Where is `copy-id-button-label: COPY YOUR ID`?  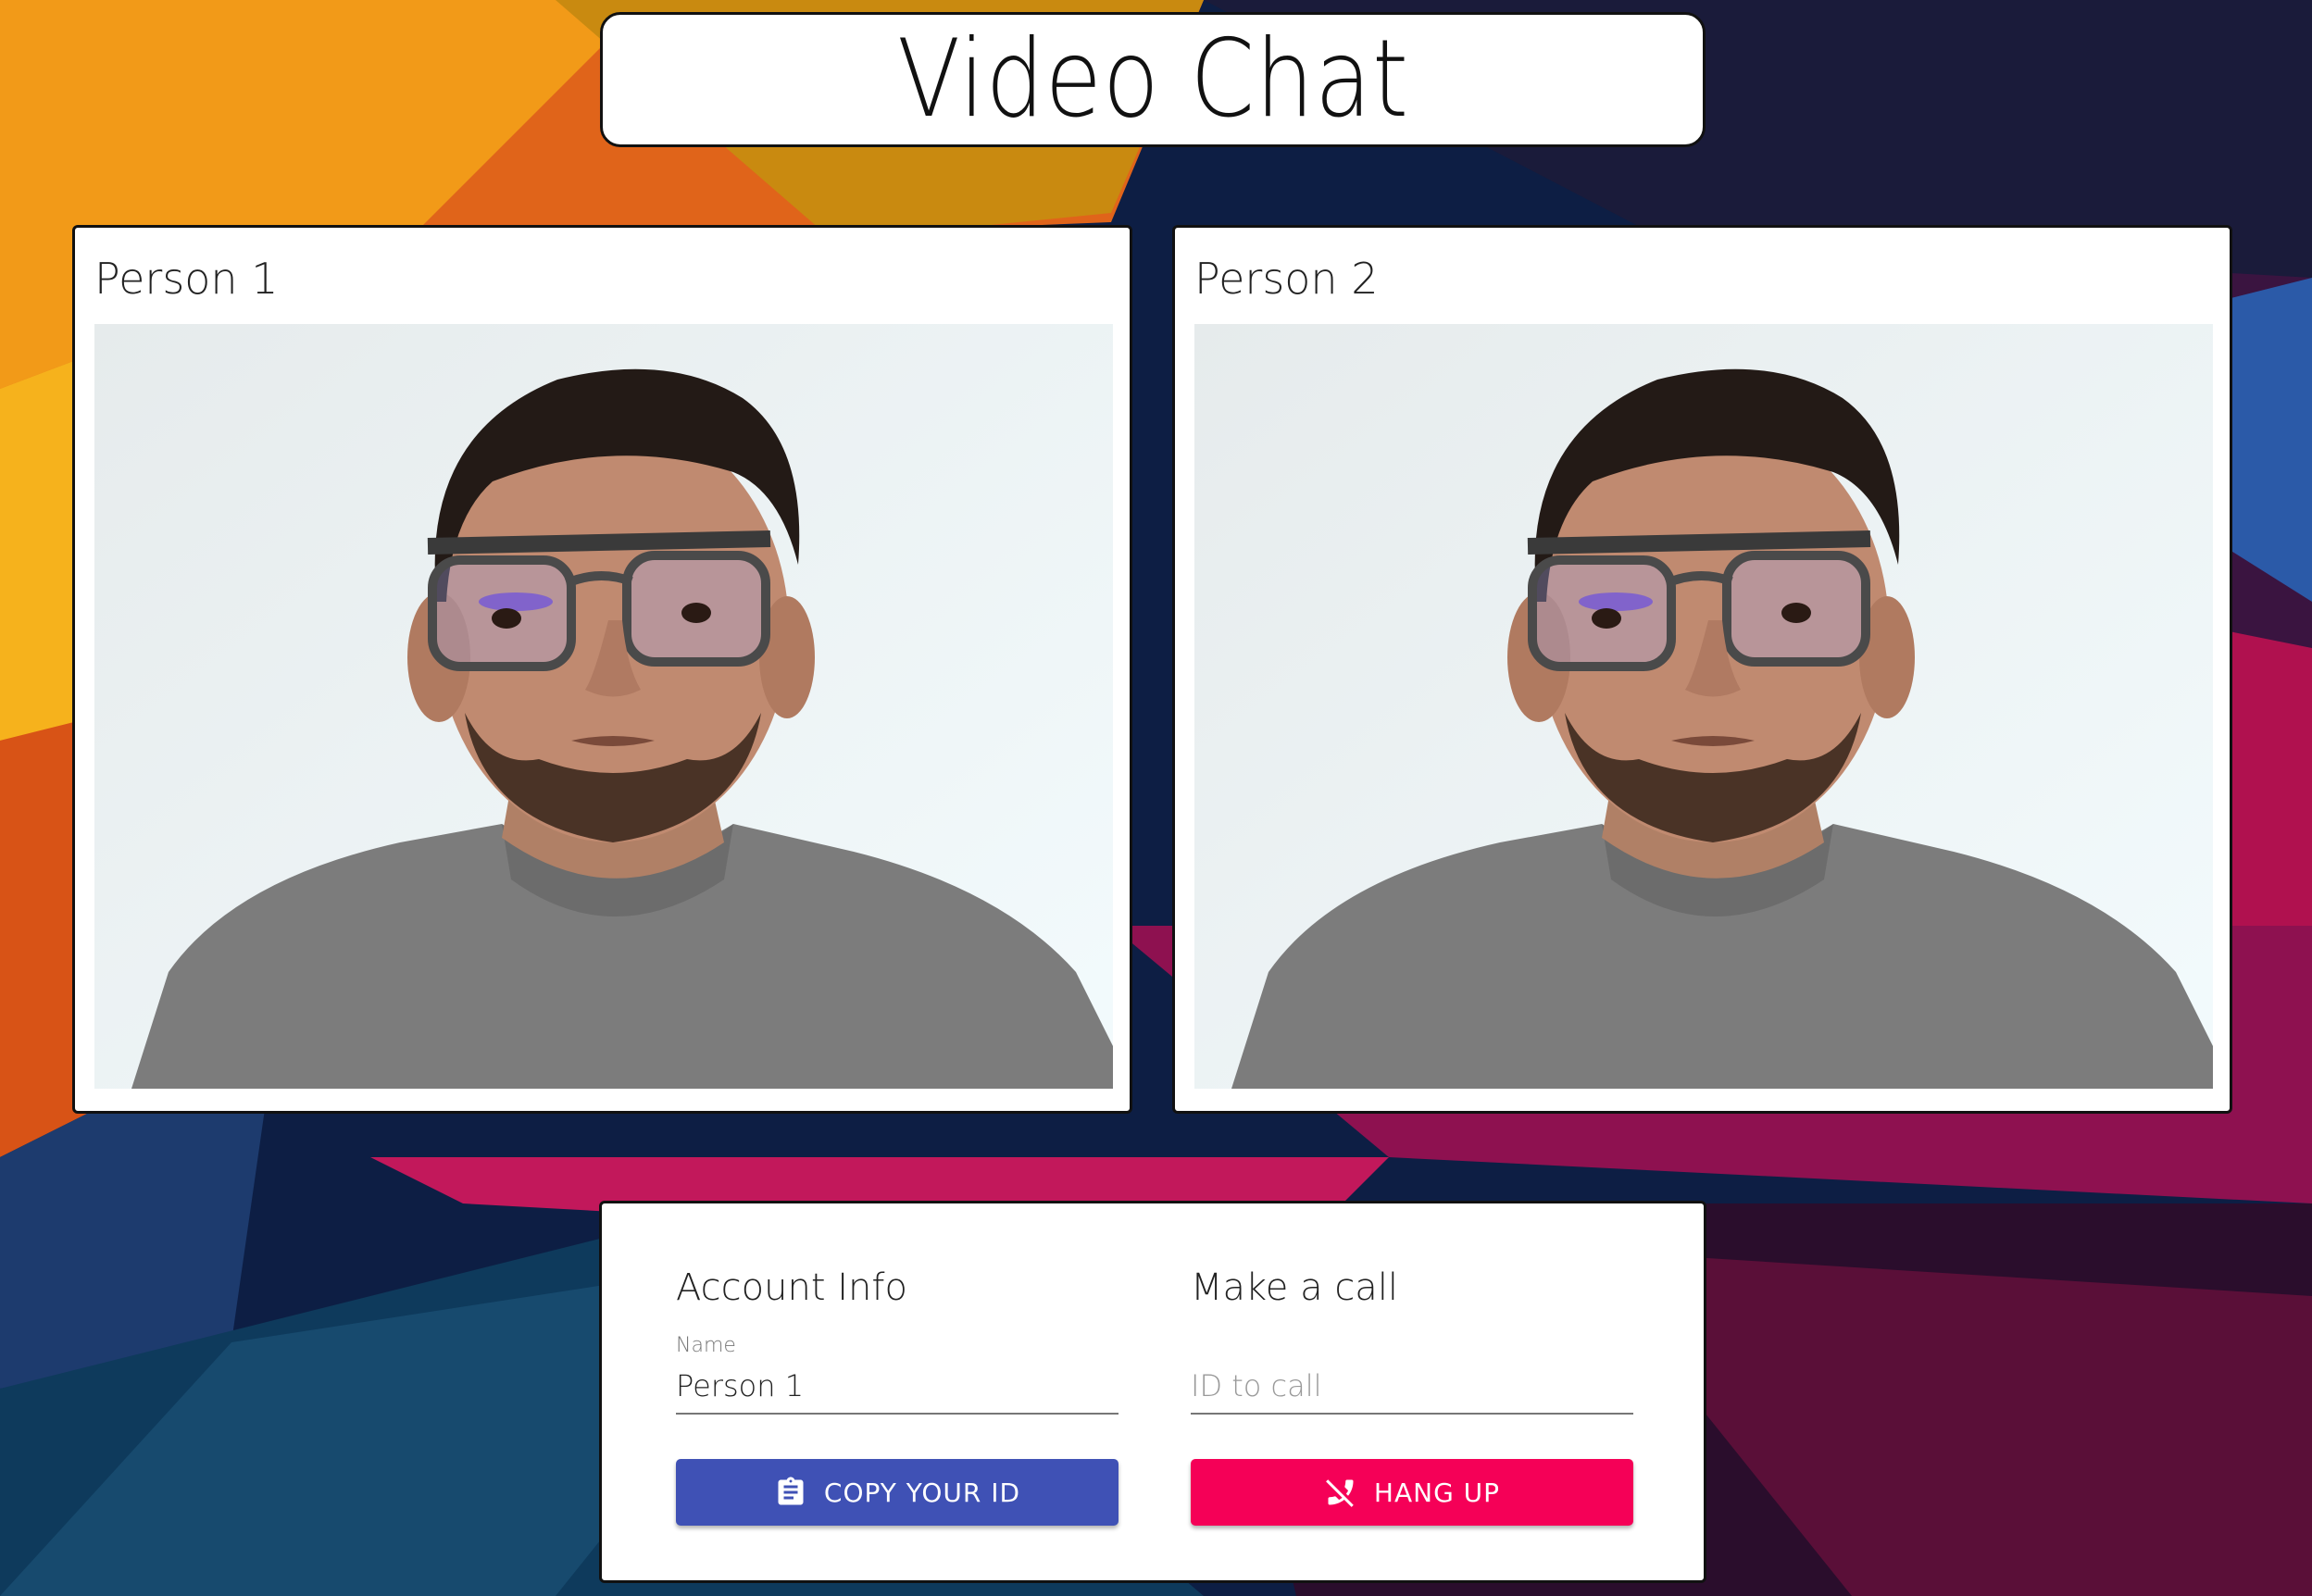 copy-id-button-label: COPY YOUR ID is located at coordinates (922, 1492).